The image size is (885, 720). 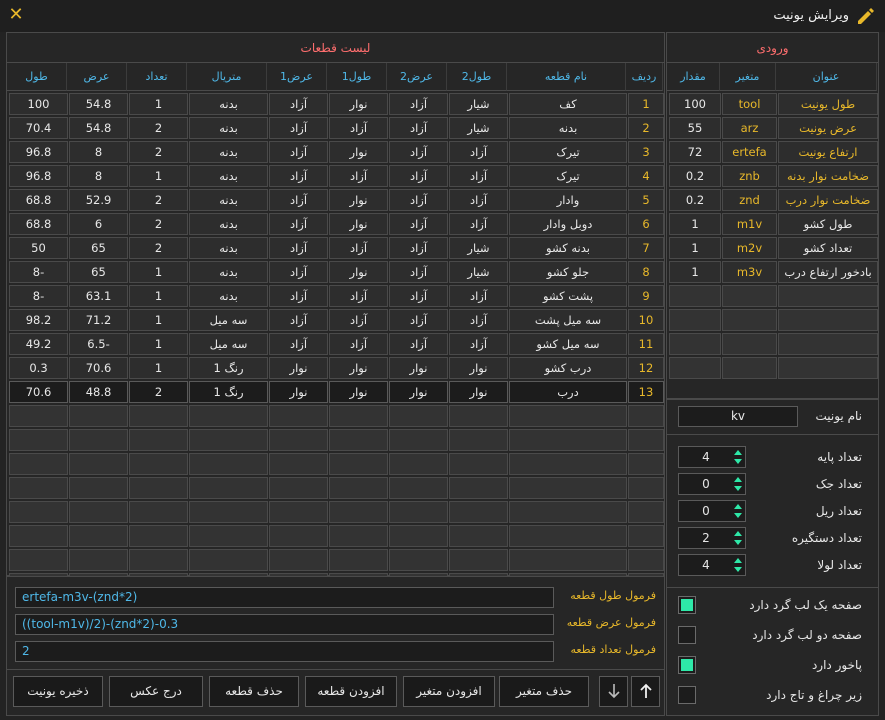 I want to click on table-cell: 68.8, so click(x=38, y=224).